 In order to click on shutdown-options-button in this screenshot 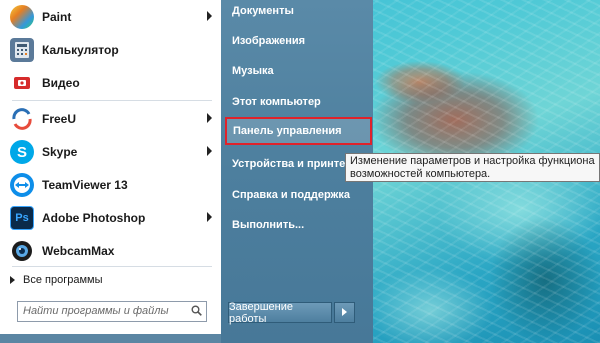, I will do `click(344, 312)`.